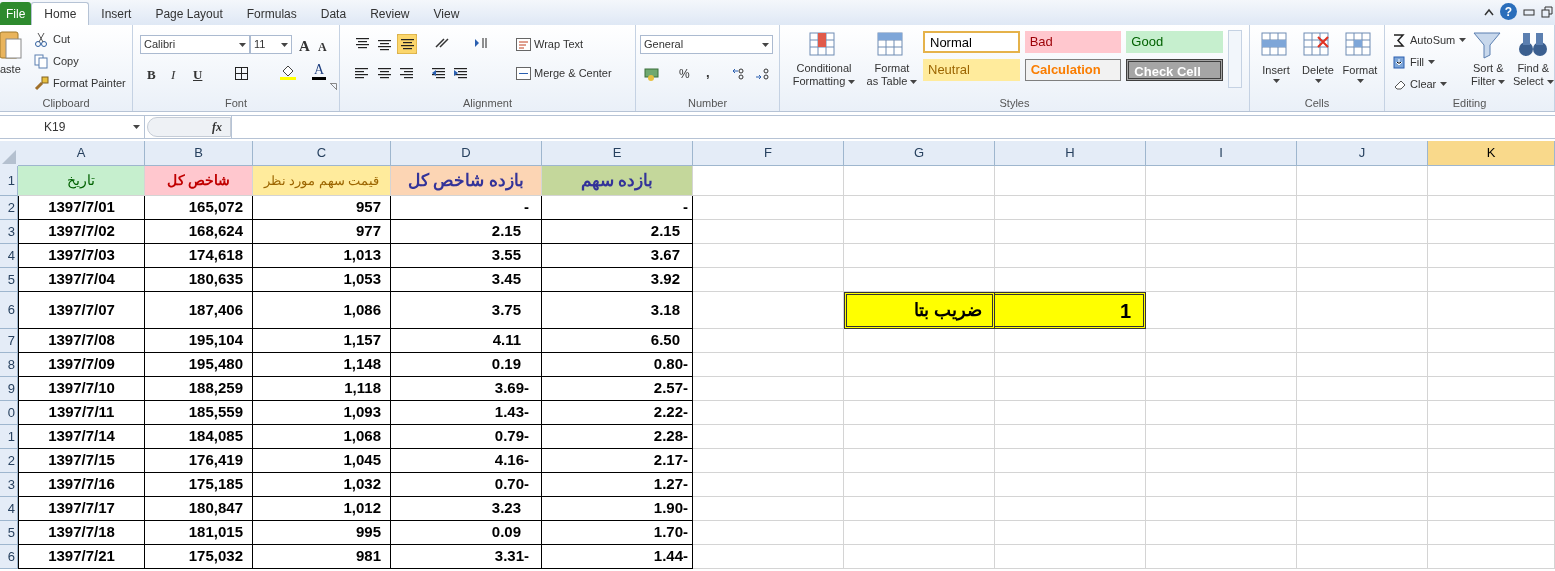 This screenshot has width=1555, height=571. What do you see at coordinates (1547, 11) in the screenshot?
I see `restore-icon` at bounding box center [1547, 11].